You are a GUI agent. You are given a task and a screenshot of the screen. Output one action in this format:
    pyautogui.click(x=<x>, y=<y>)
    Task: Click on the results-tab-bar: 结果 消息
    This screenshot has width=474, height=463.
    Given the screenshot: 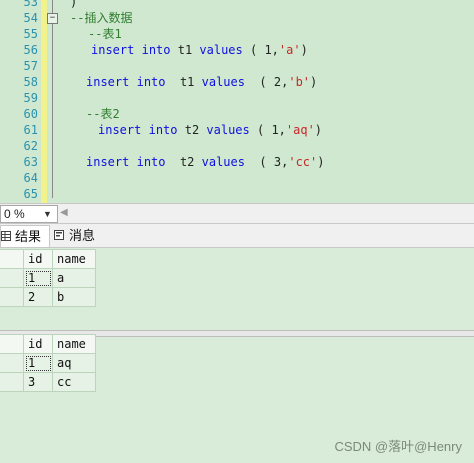 What is the action you would take?
    pyautogui.click(x=237, y=236)
    